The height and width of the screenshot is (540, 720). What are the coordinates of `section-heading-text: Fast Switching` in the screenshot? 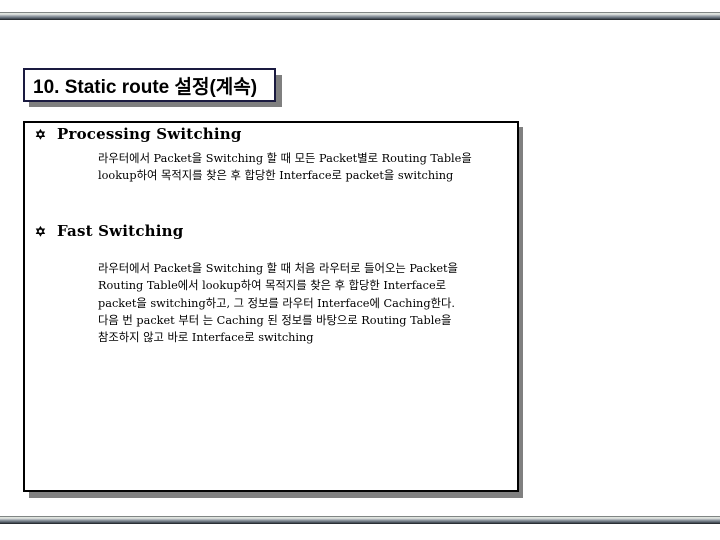 It's located at (120, 231).